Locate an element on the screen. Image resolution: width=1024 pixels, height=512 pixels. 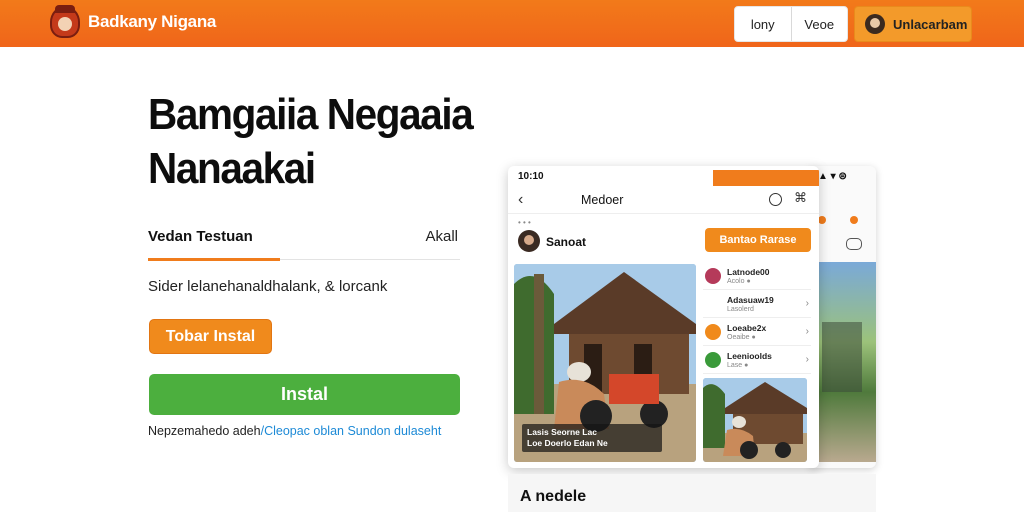
list-item: Leenioolds Lase ● › is located at coordinates (757, 361).